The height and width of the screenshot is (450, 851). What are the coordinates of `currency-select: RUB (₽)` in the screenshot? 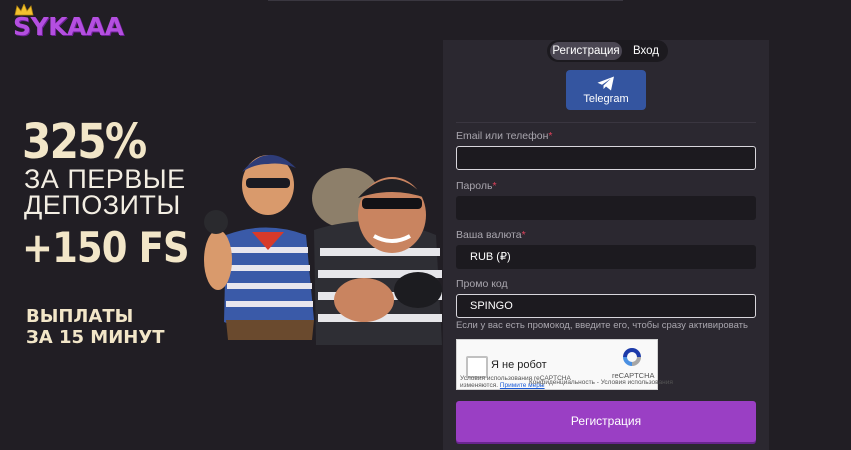 It's located at (606, 257).